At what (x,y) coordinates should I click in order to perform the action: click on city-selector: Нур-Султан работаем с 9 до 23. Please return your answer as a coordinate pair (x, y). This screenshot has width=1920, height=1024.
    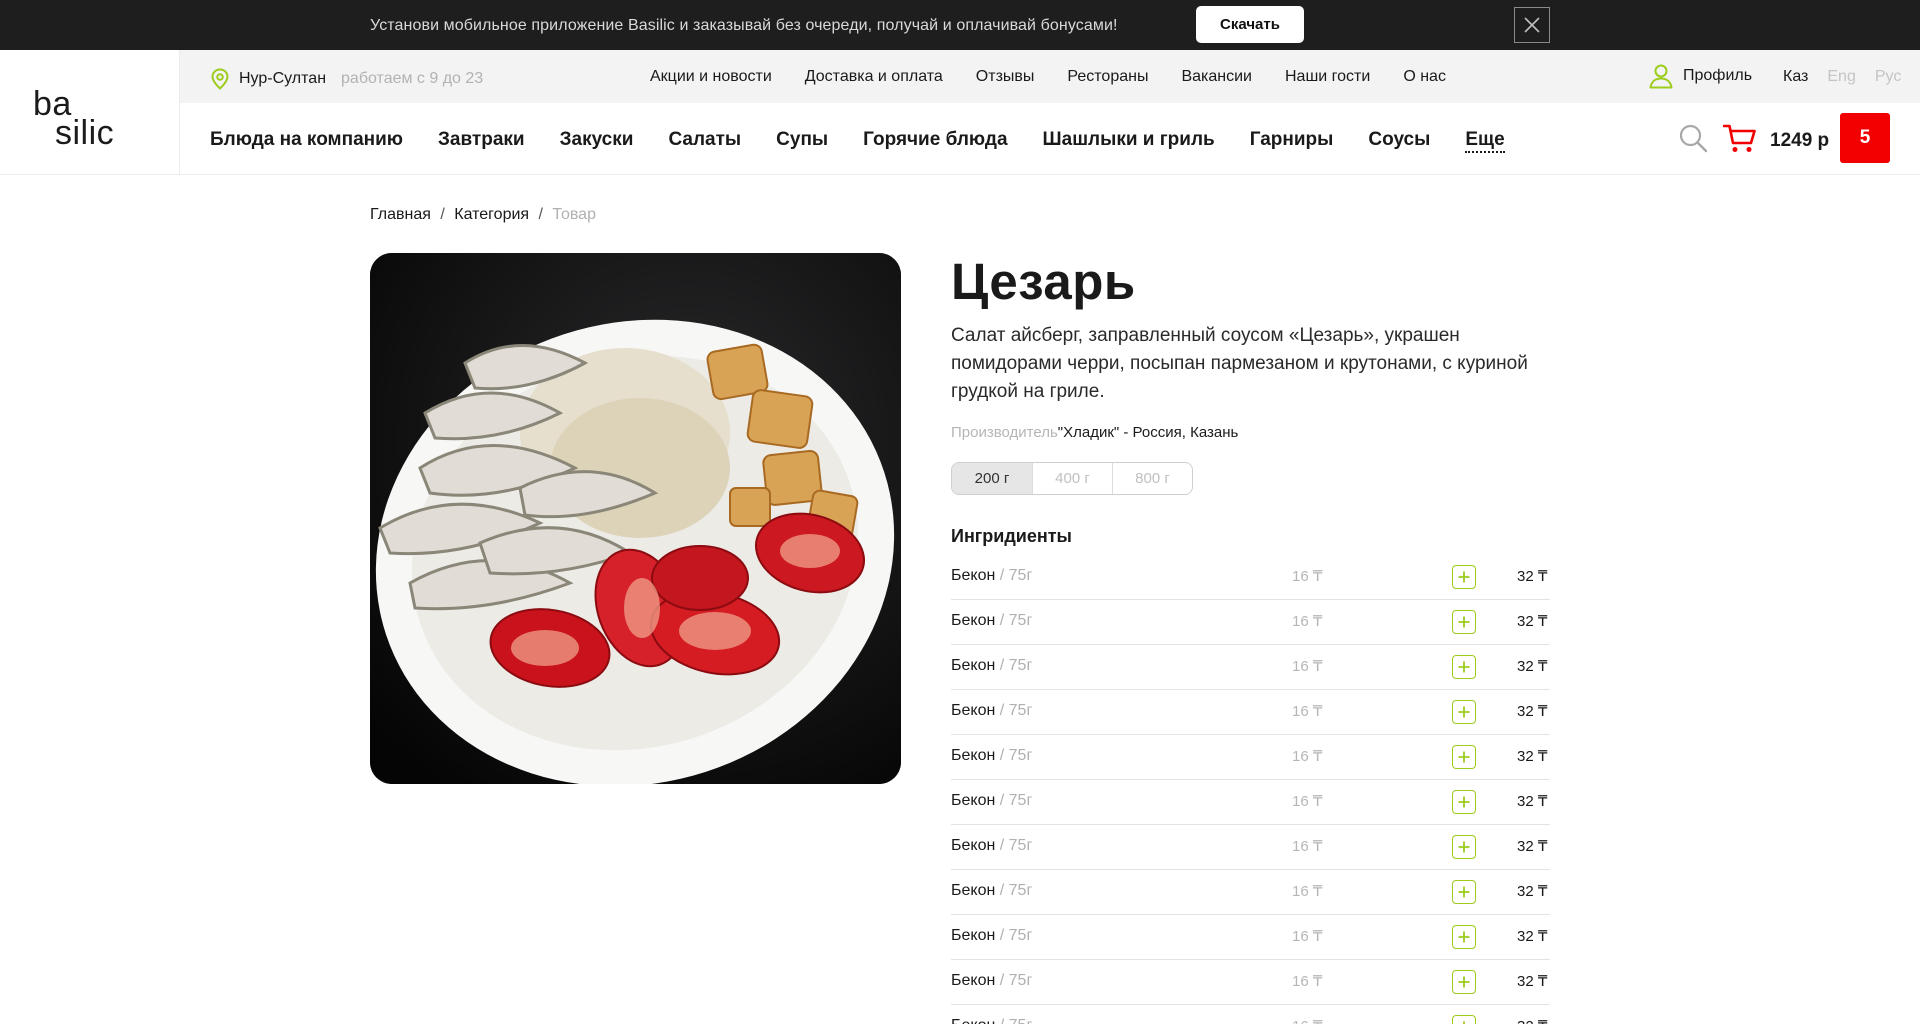
    Looking at the image, I should click on (346, 79).